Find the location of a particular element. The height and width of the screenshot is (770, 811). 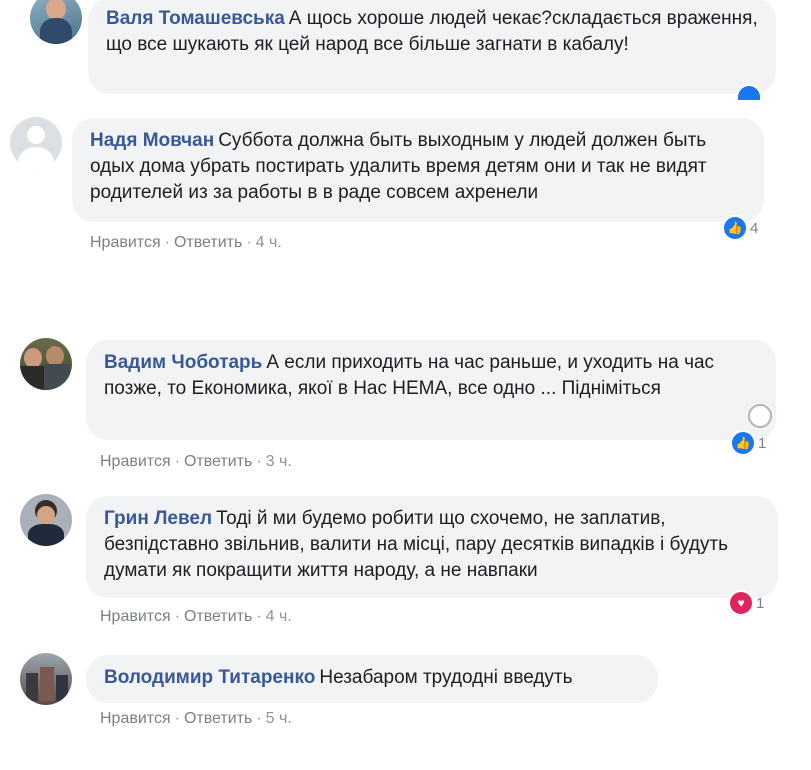

comment-author: Валя Томашевська is located at coordinates (195, 18).